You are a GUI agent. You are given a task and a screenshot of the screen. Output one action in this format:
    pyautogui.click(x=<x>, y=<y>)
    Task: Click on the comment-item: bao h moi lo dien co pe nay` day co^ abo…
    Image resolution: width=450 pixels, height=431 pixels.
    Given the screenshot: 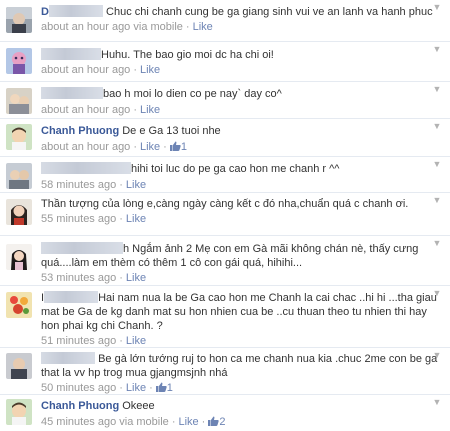 What is the action you would take?
    pyautogui.click(x=225, y=100)
    